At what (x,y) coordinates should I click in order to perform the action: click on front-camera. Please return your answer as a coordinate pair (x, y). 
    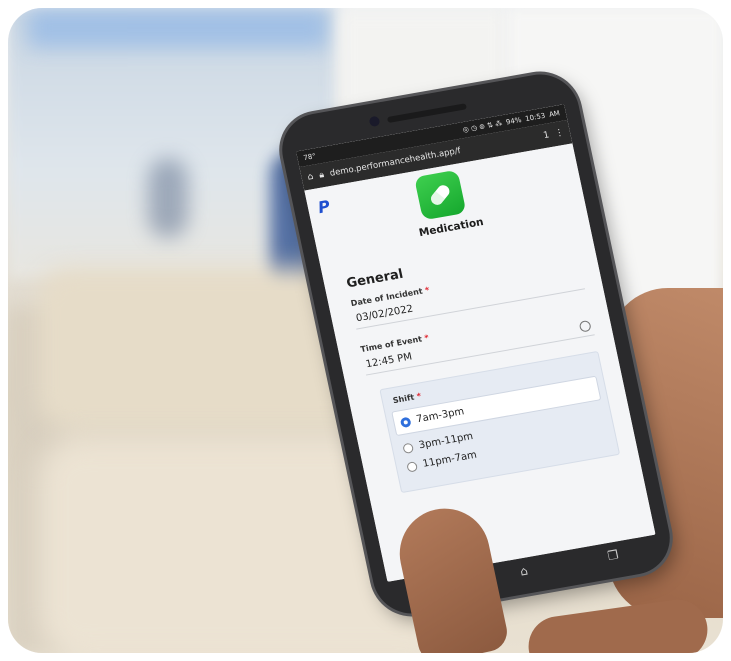
    Looking at the image, I should click on (374, 121).